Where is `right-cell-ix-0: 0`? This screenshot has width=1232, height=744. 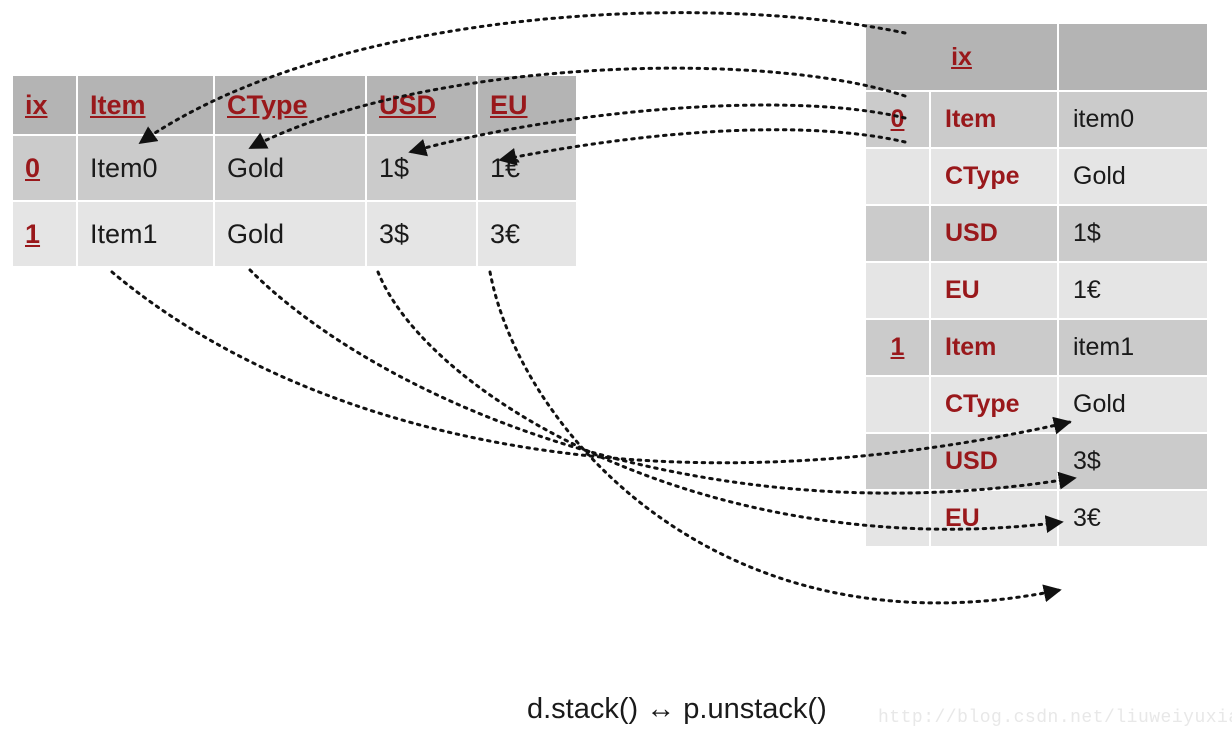
right-cell-ix-0: 0 is located at coordinates (897, 119).